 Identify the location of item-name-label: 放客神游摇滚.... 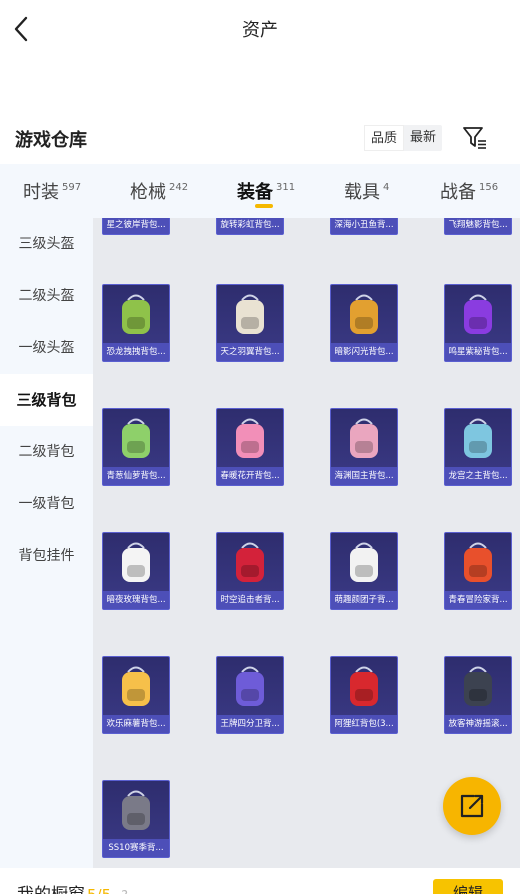
(478, 724).